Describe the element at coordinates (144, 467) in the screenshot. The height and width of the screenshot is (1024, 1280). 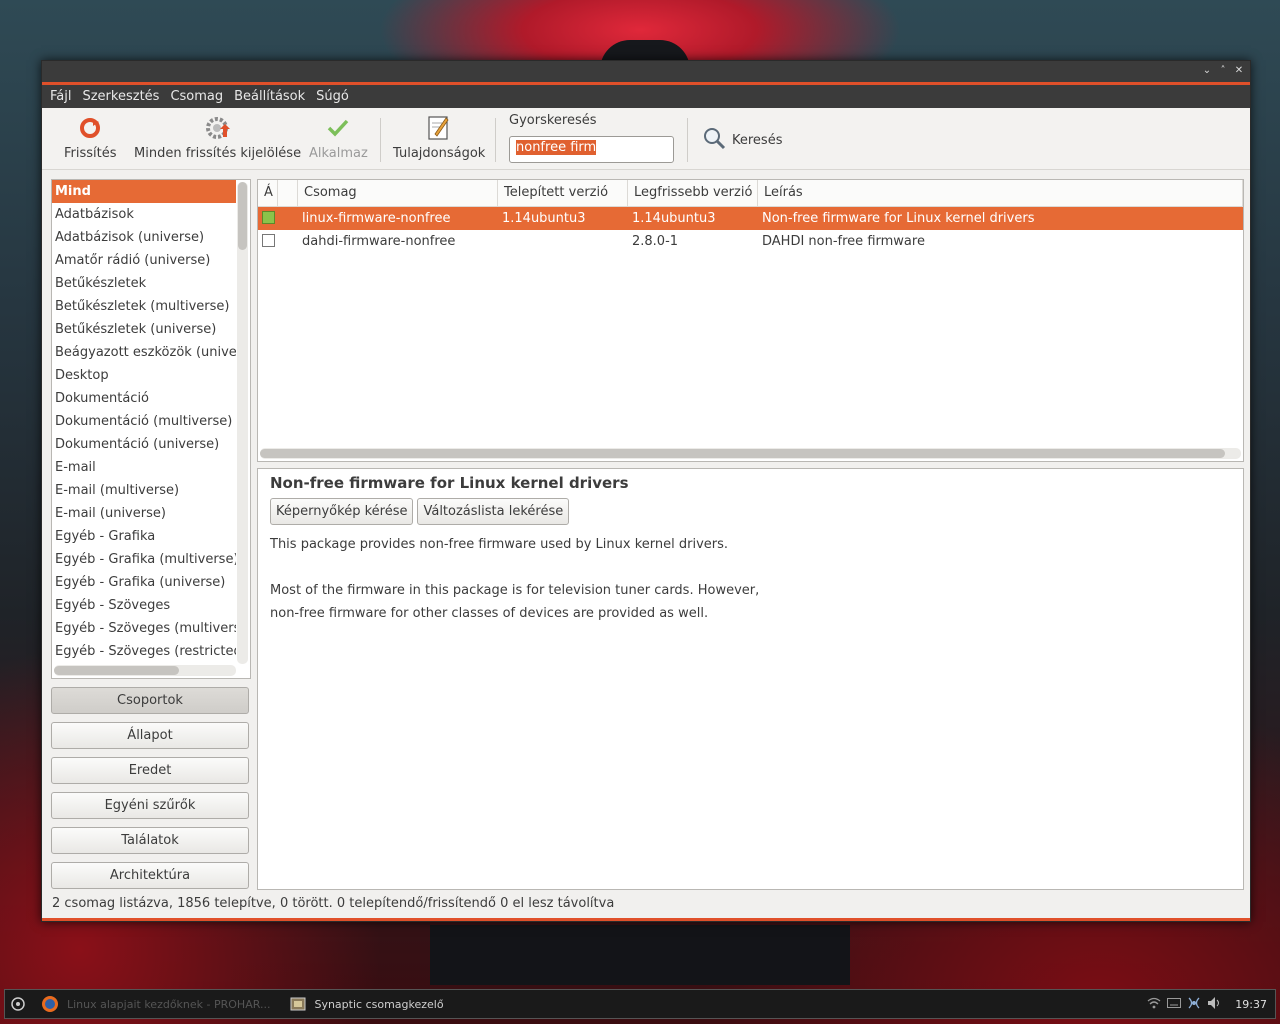
I see `section-item: E-mail` at that location.